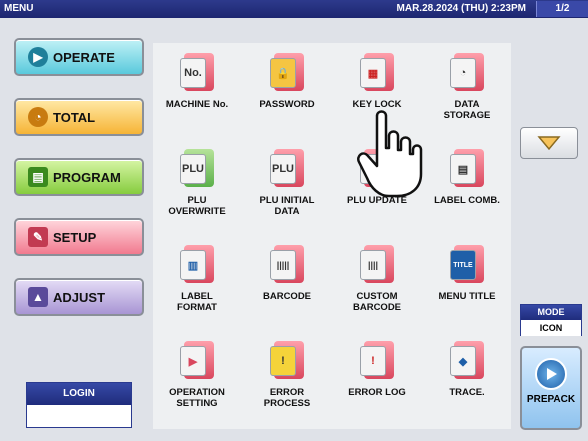  What do you see at coordinates (377, 383) in the screenshot?
I see `error-log-item: ! ERROR LOG` at bounding box center [377, 383].